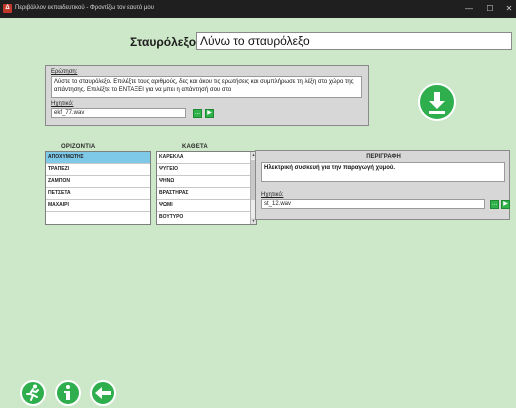 This screenshot has width=516, height=408. I want to click on back-button, so click(103, 393).